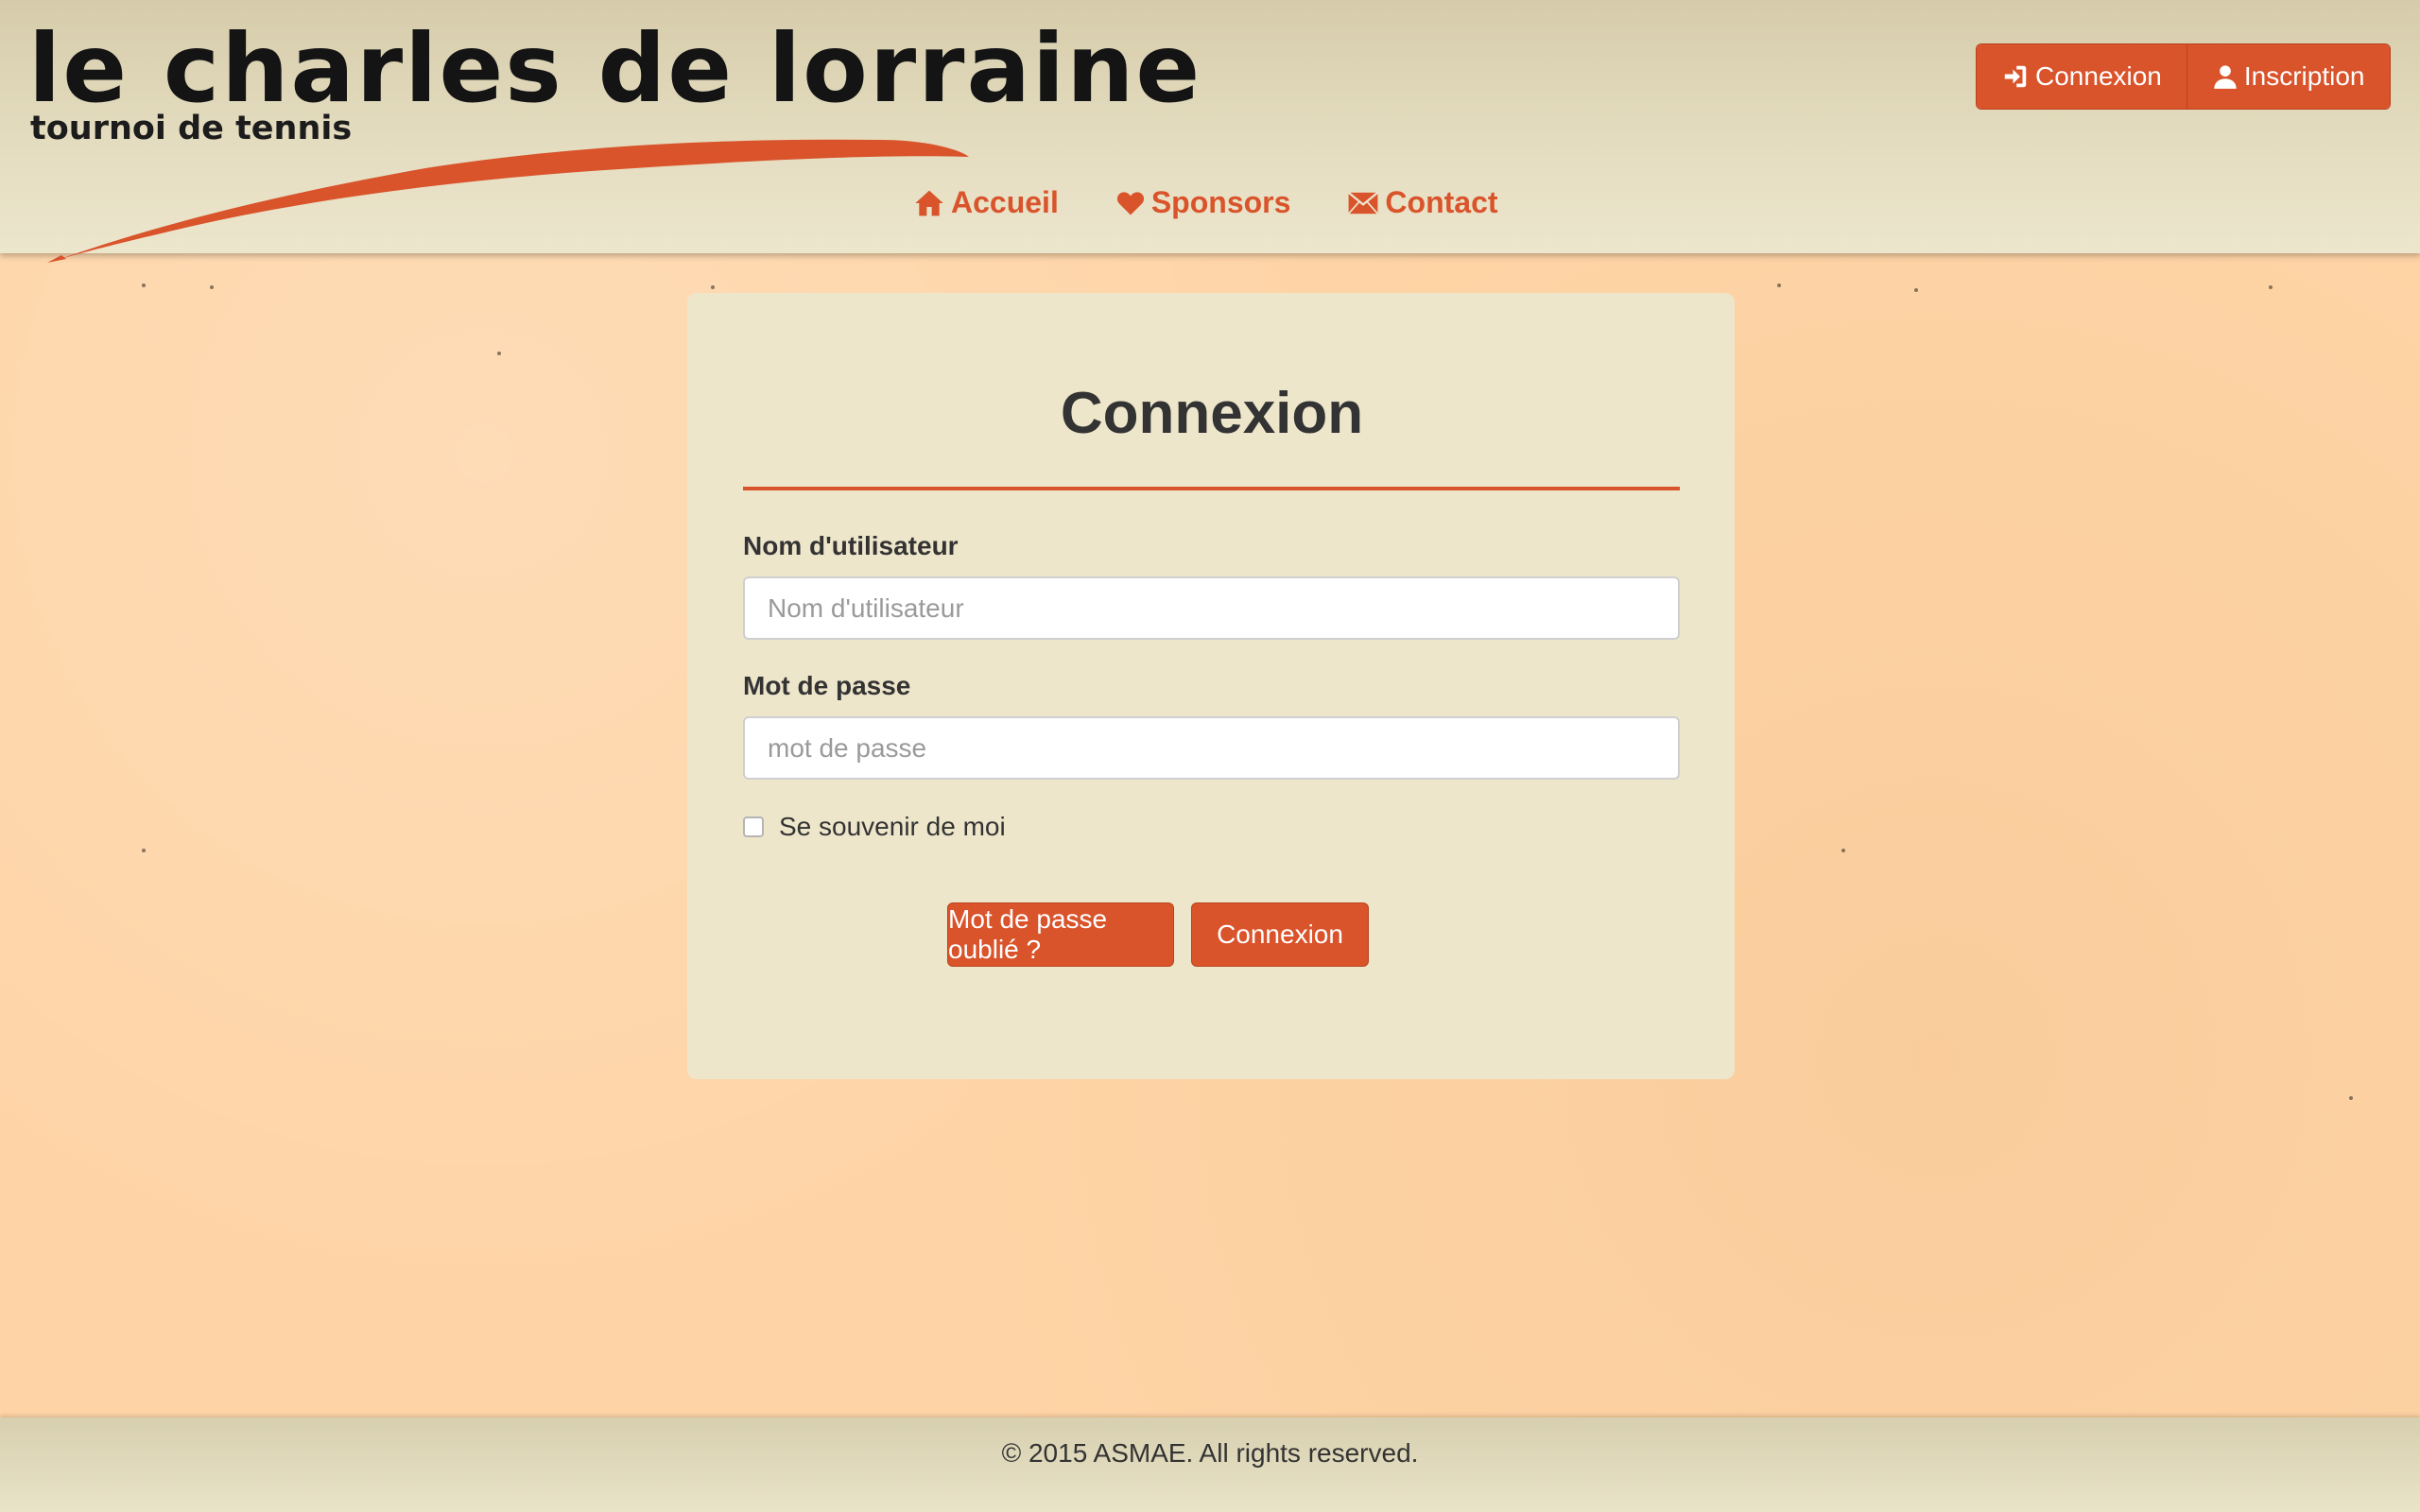 This screenshot has width=2420, height=1512. I want to click on header-register-label: Inscription, so click(2304, 76).